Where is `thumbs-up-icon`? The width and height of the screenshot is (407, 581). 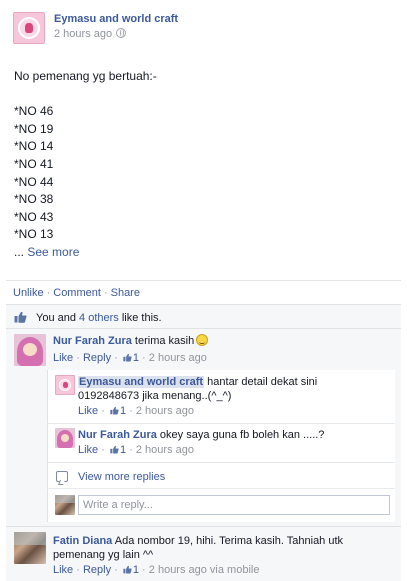 thumbs-up-icon is located at coordinates (20, 317).